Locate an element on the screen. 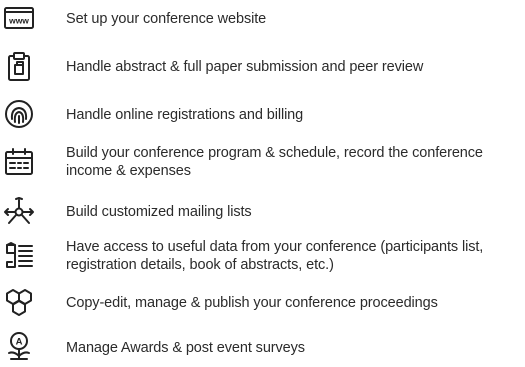 The width and height of the screenshot is (525, 367). feature-text: Manage Awards & post event surveys is located at coordinates (185, 348).